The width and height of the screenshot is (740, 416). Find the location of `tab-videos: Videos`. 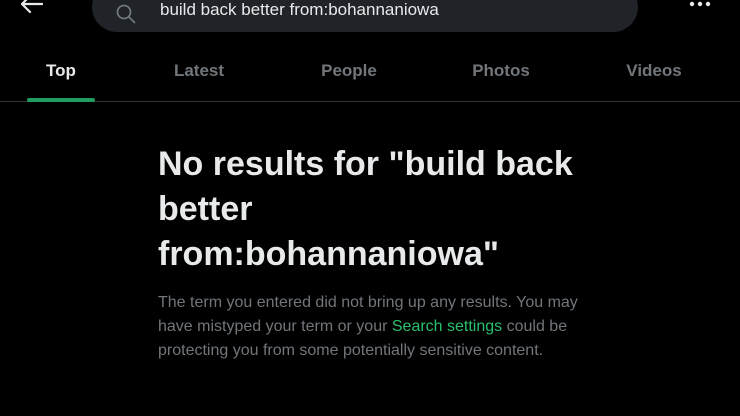

tab-videos: Videos is located at coordinates (654, 70).